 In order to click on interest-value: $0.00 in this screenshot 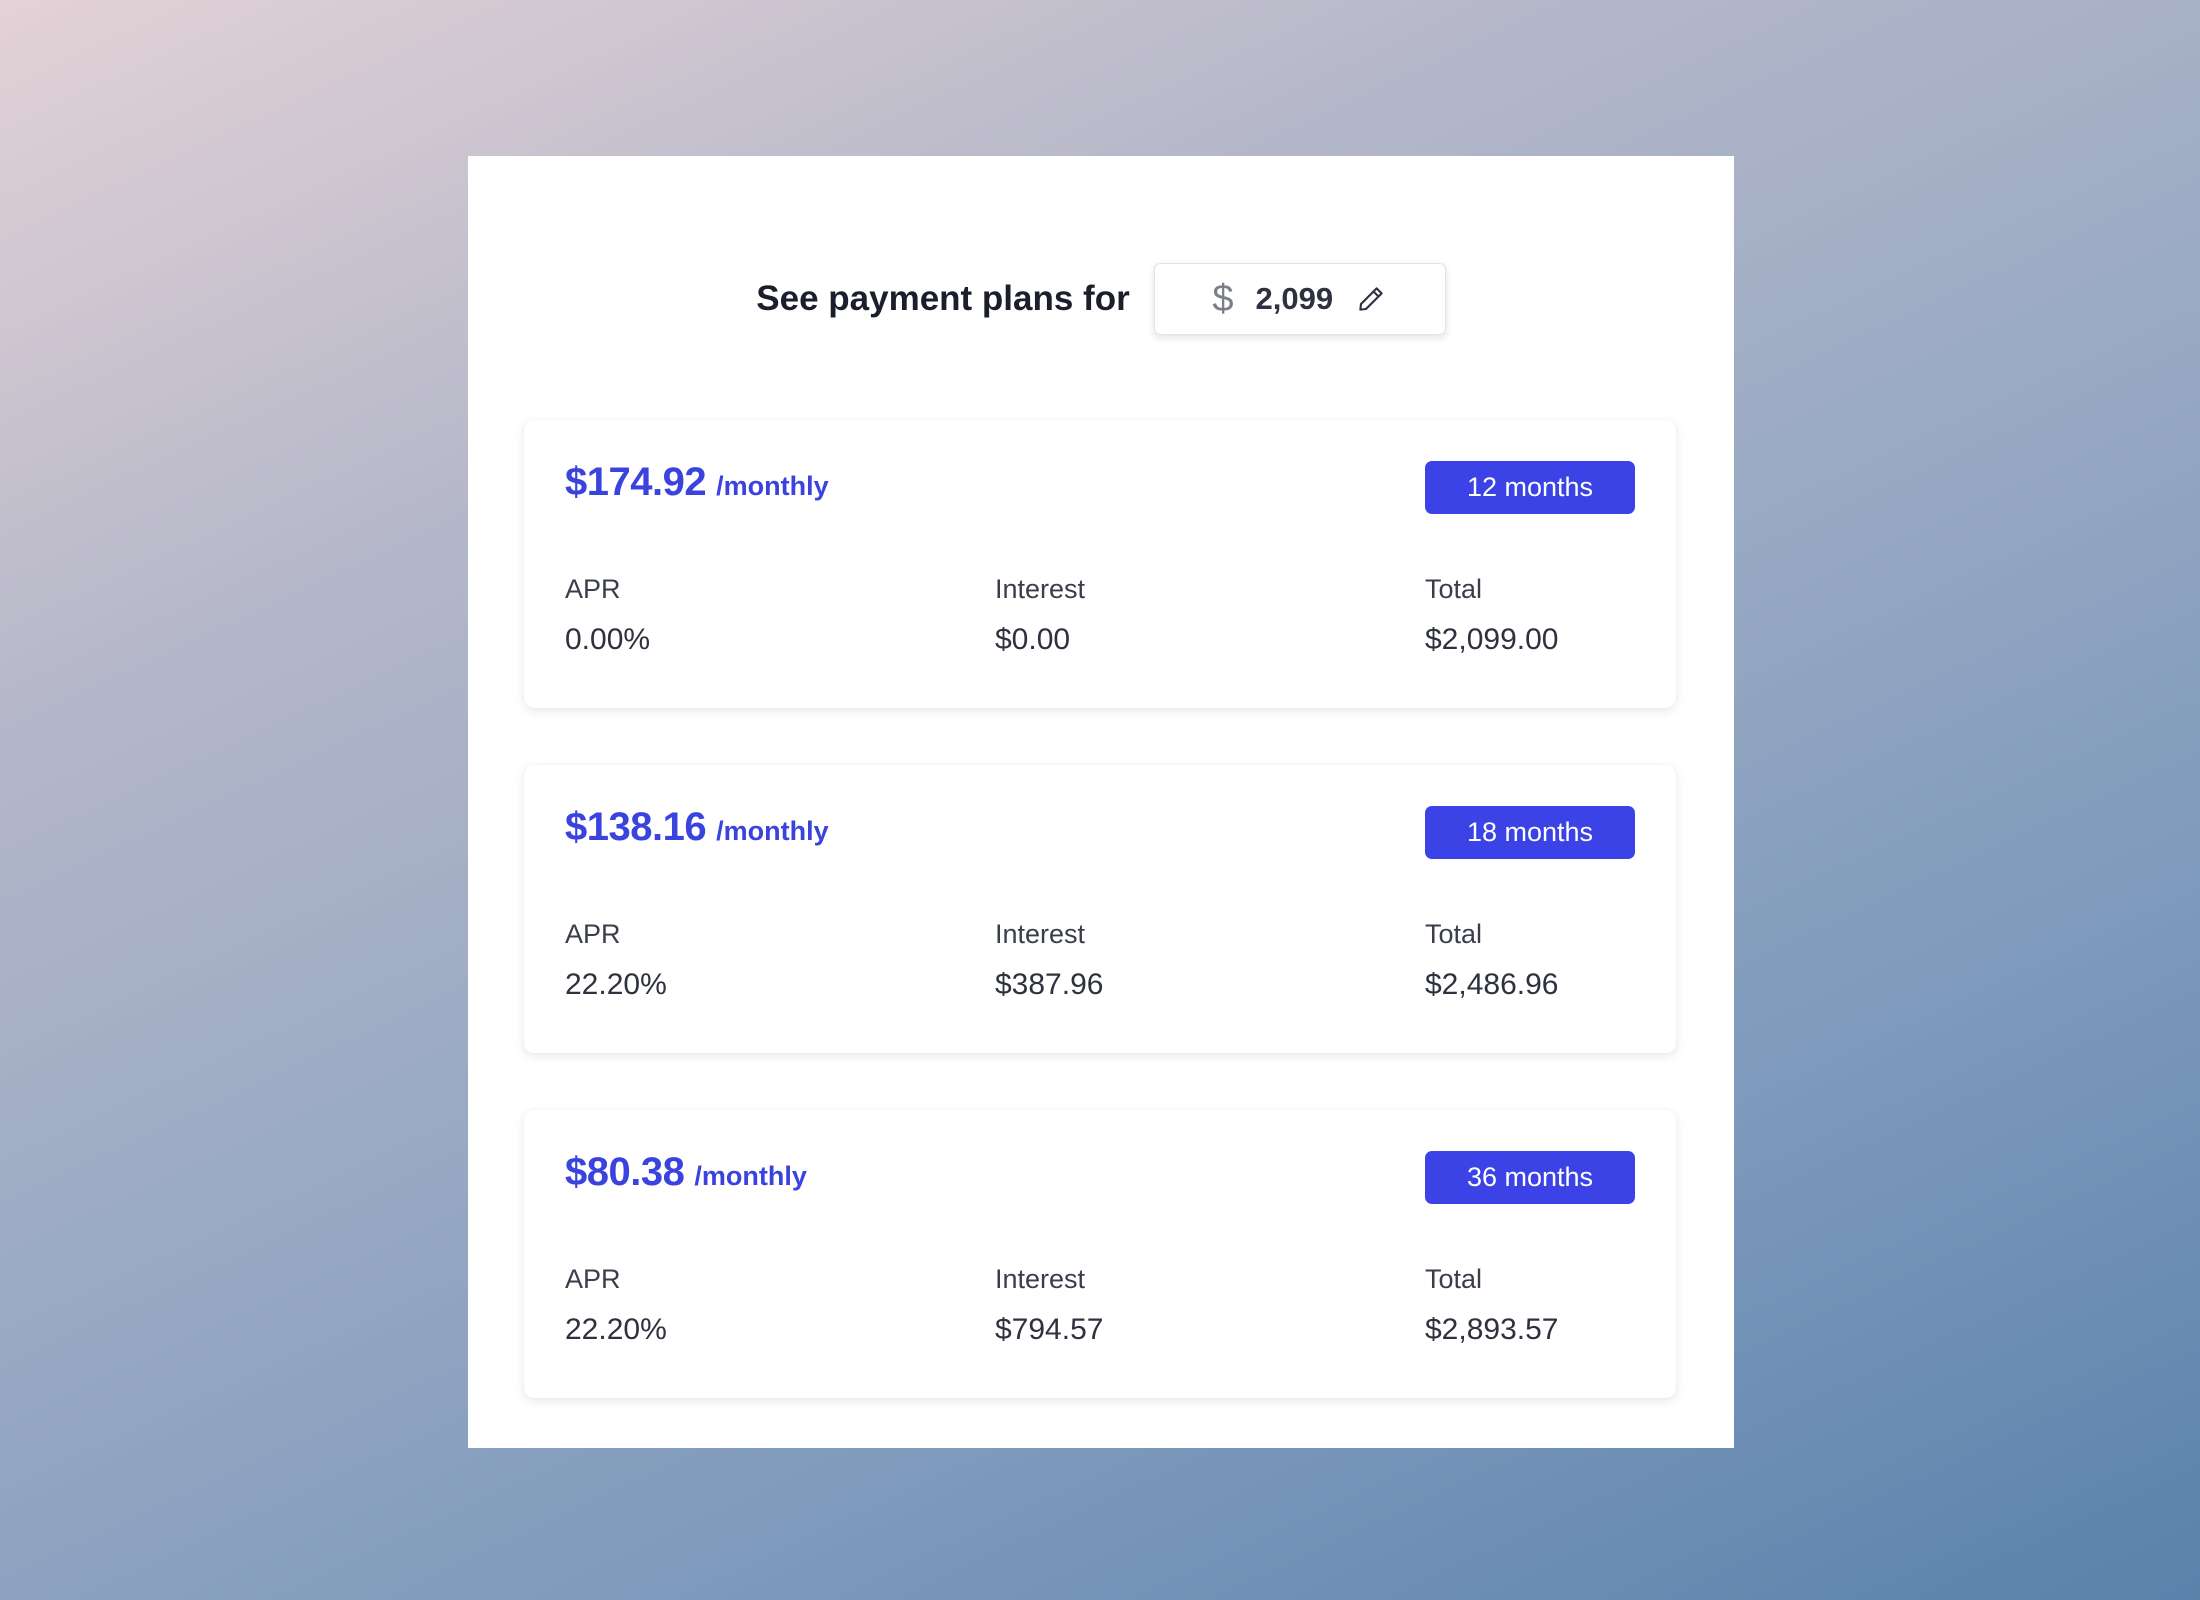, I will do `click(1033, 639)`.